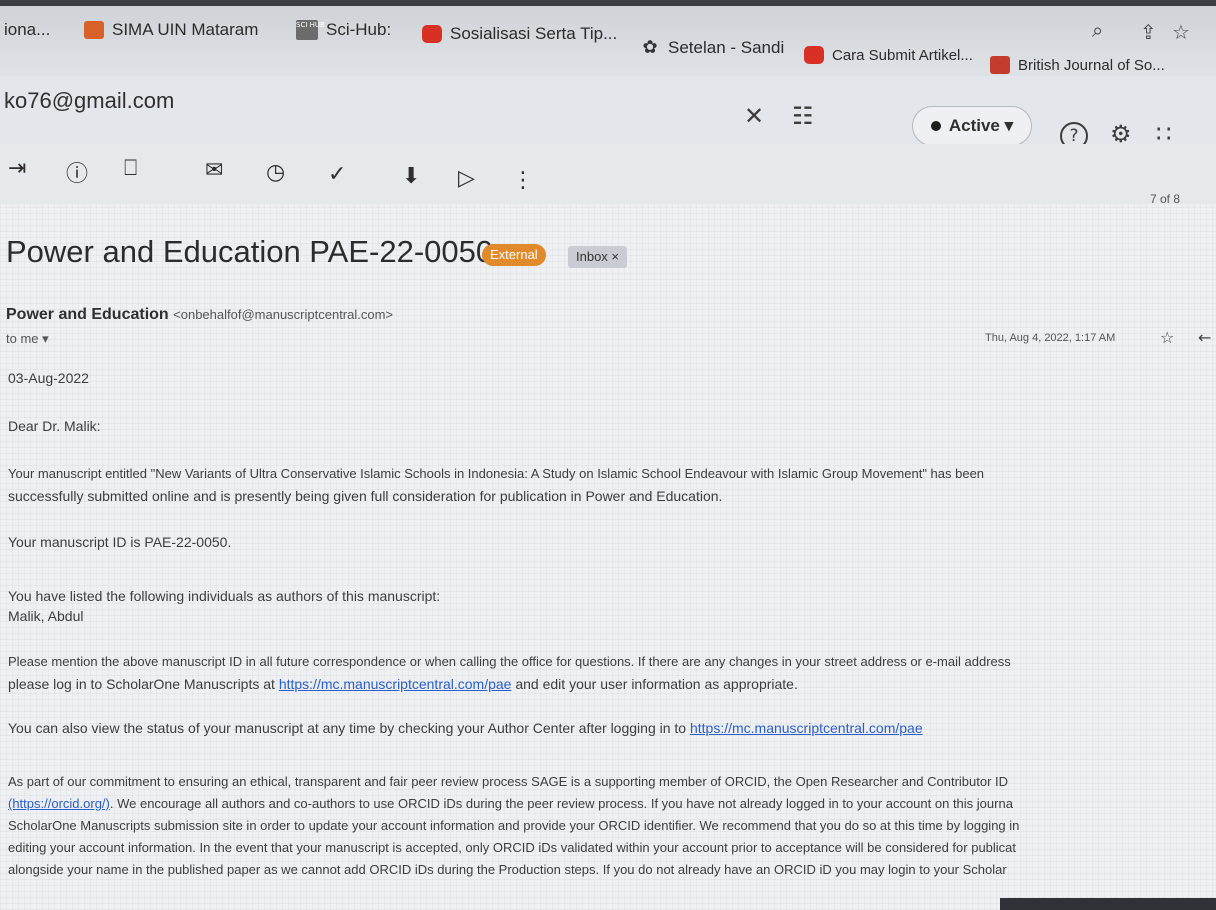  What do you see at coordinates (130, 168) in the screenshot?
I see `delete-icon: ⎕` at bounding box center [130, 168].